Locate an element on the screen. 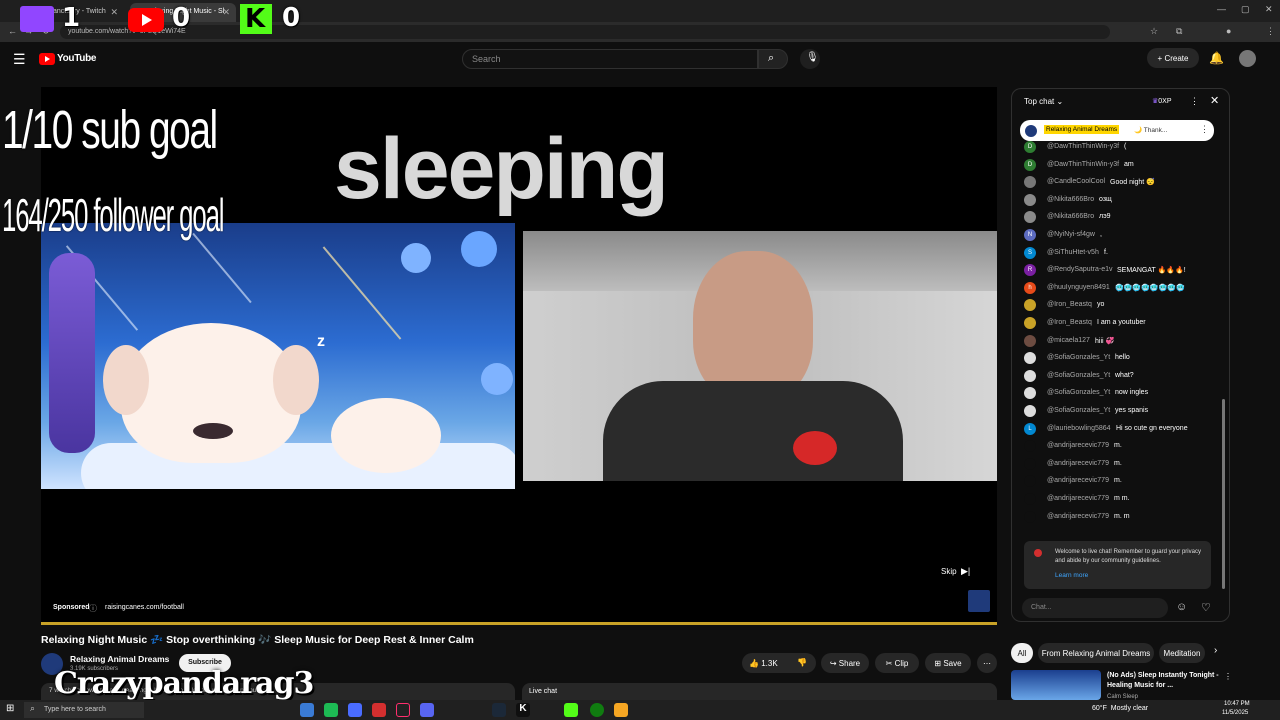  save-button: ⊞ Save is located at coordinates (948, 663).